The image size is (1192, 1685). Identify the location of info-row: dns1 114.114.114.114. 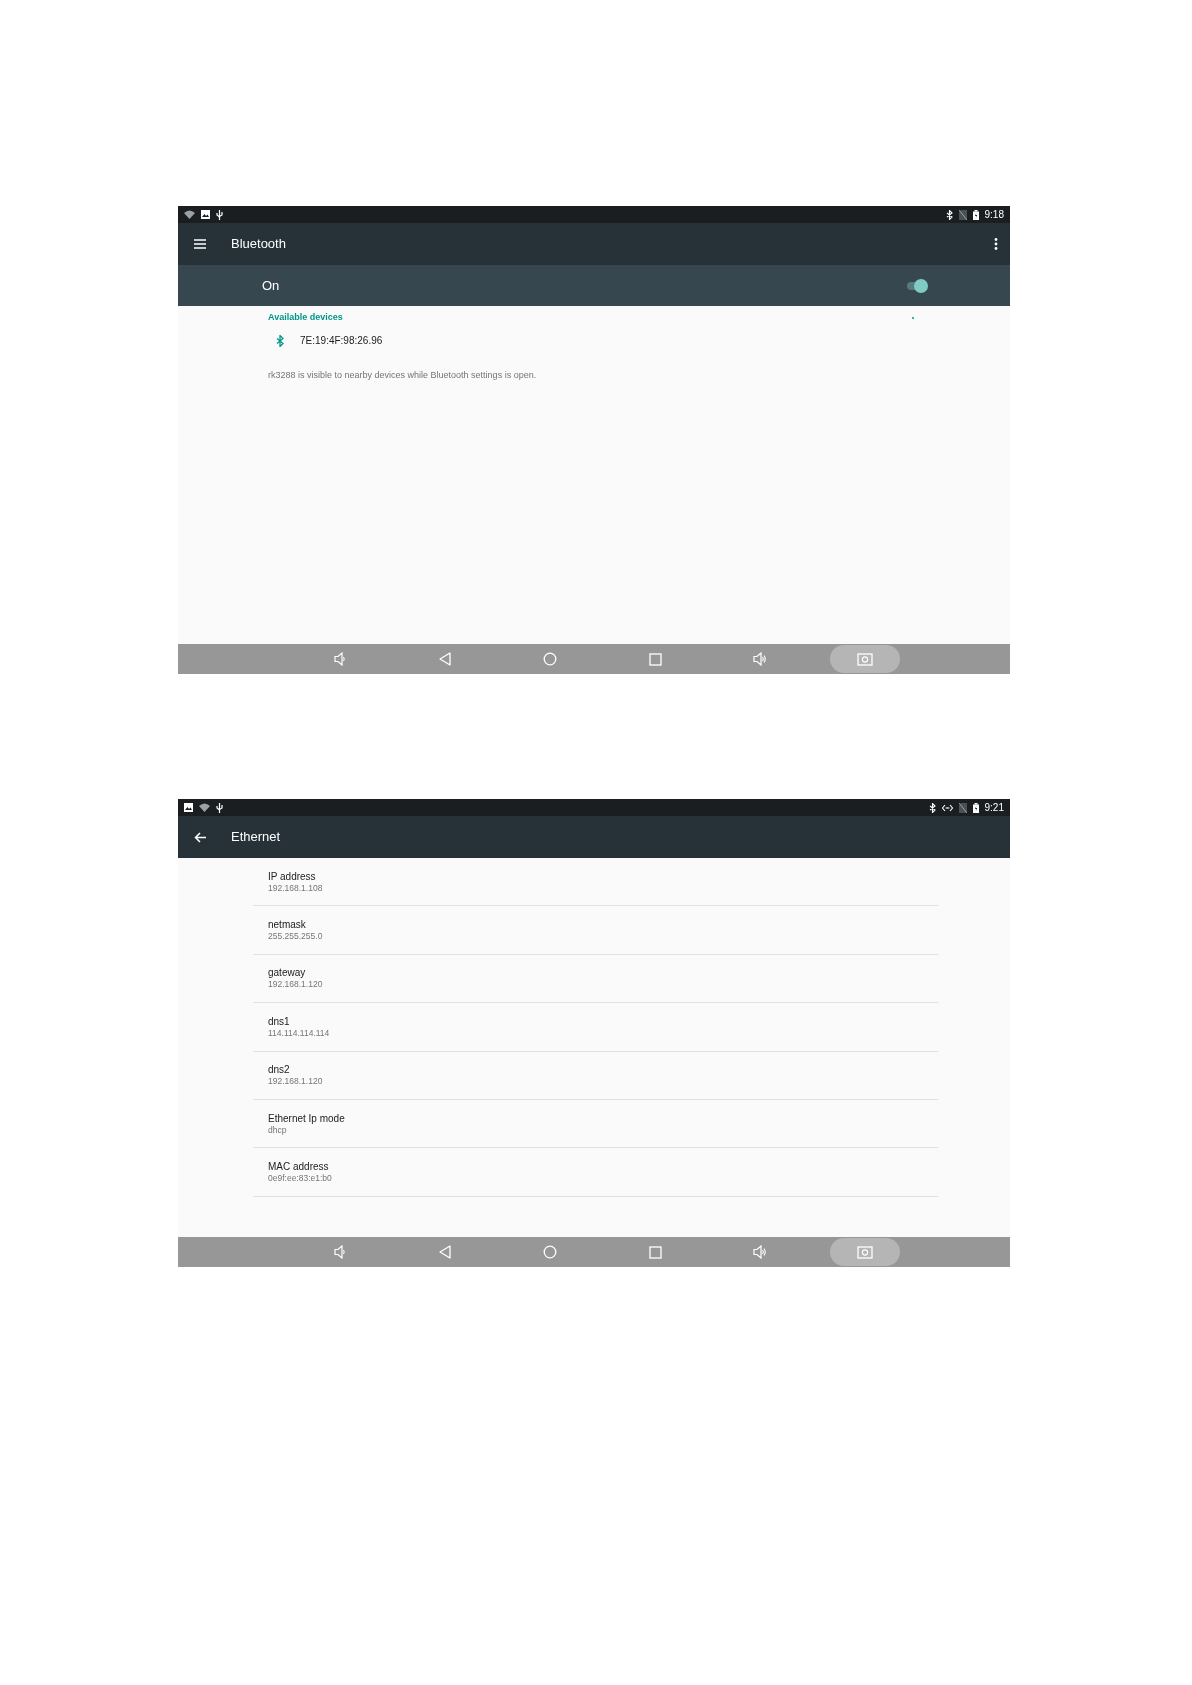
(595, 1027).